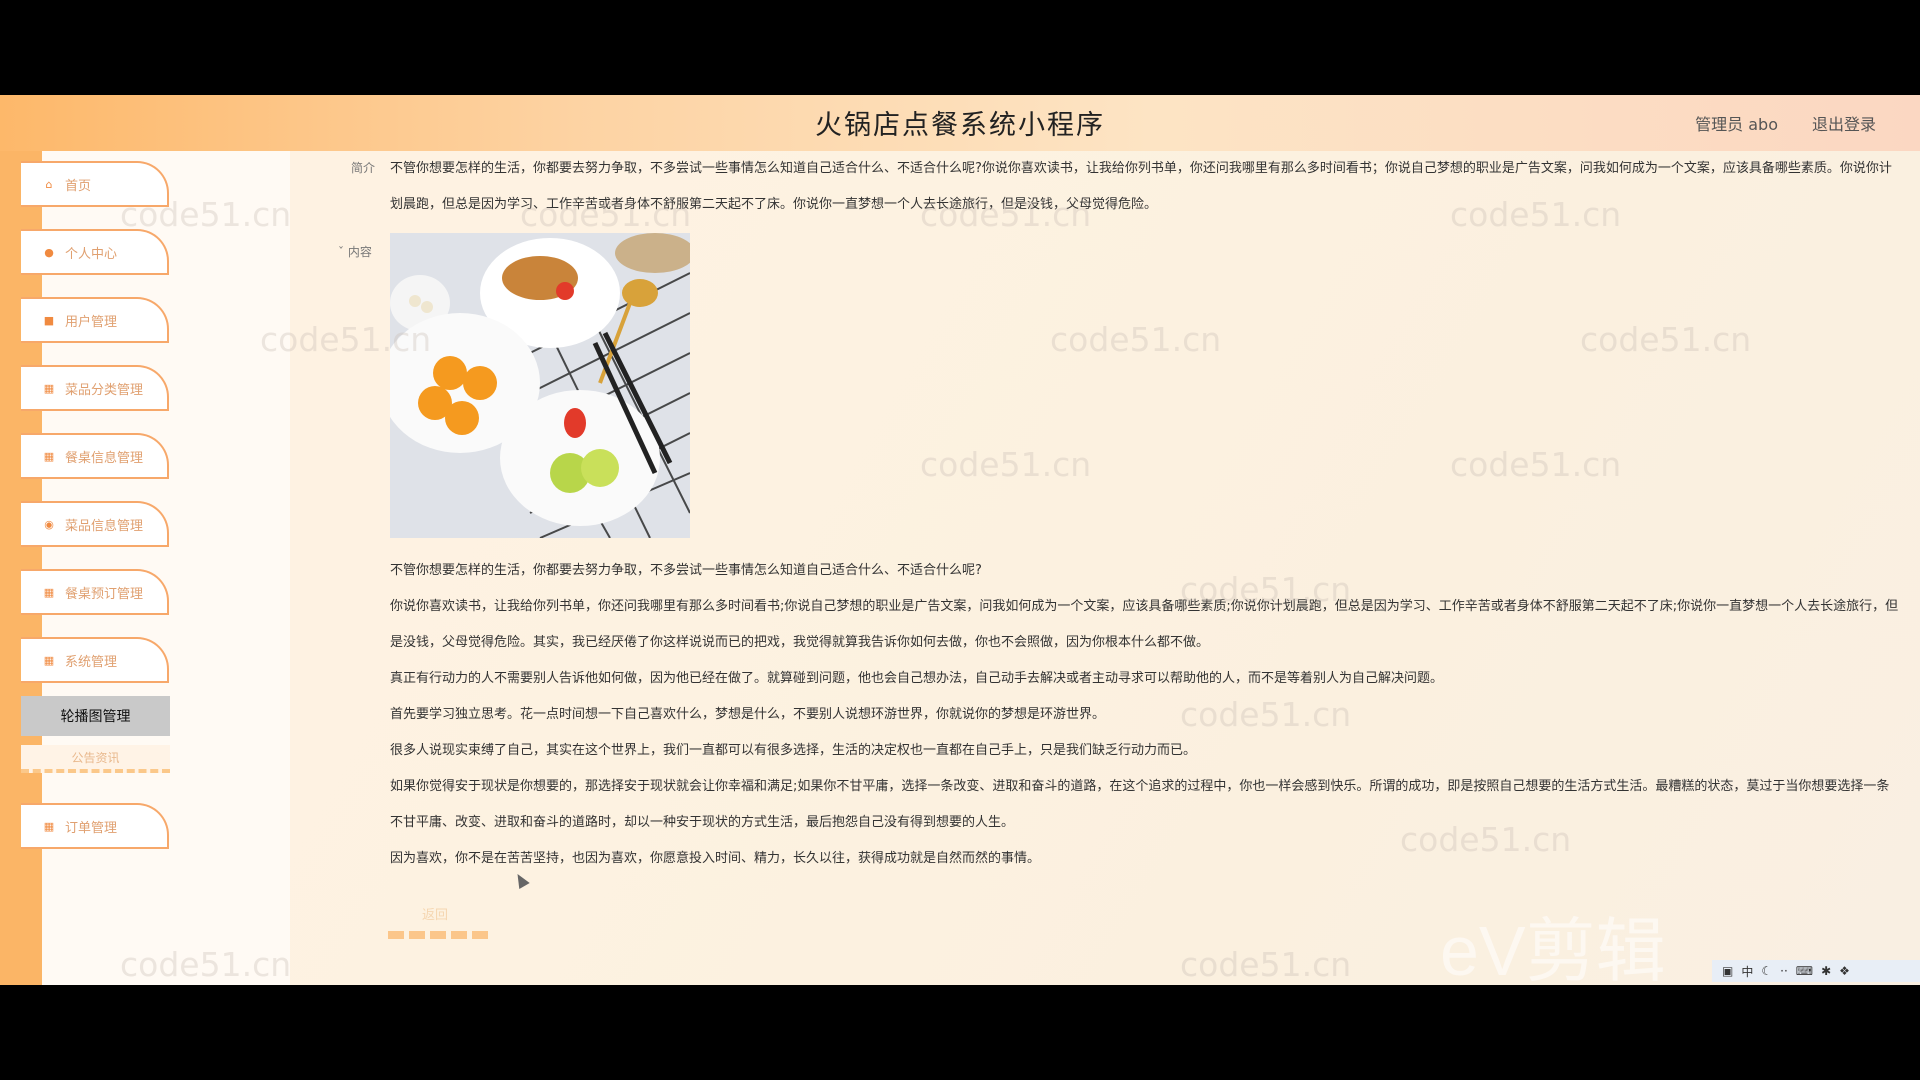  I want to click on content-image, so click(540, 385).